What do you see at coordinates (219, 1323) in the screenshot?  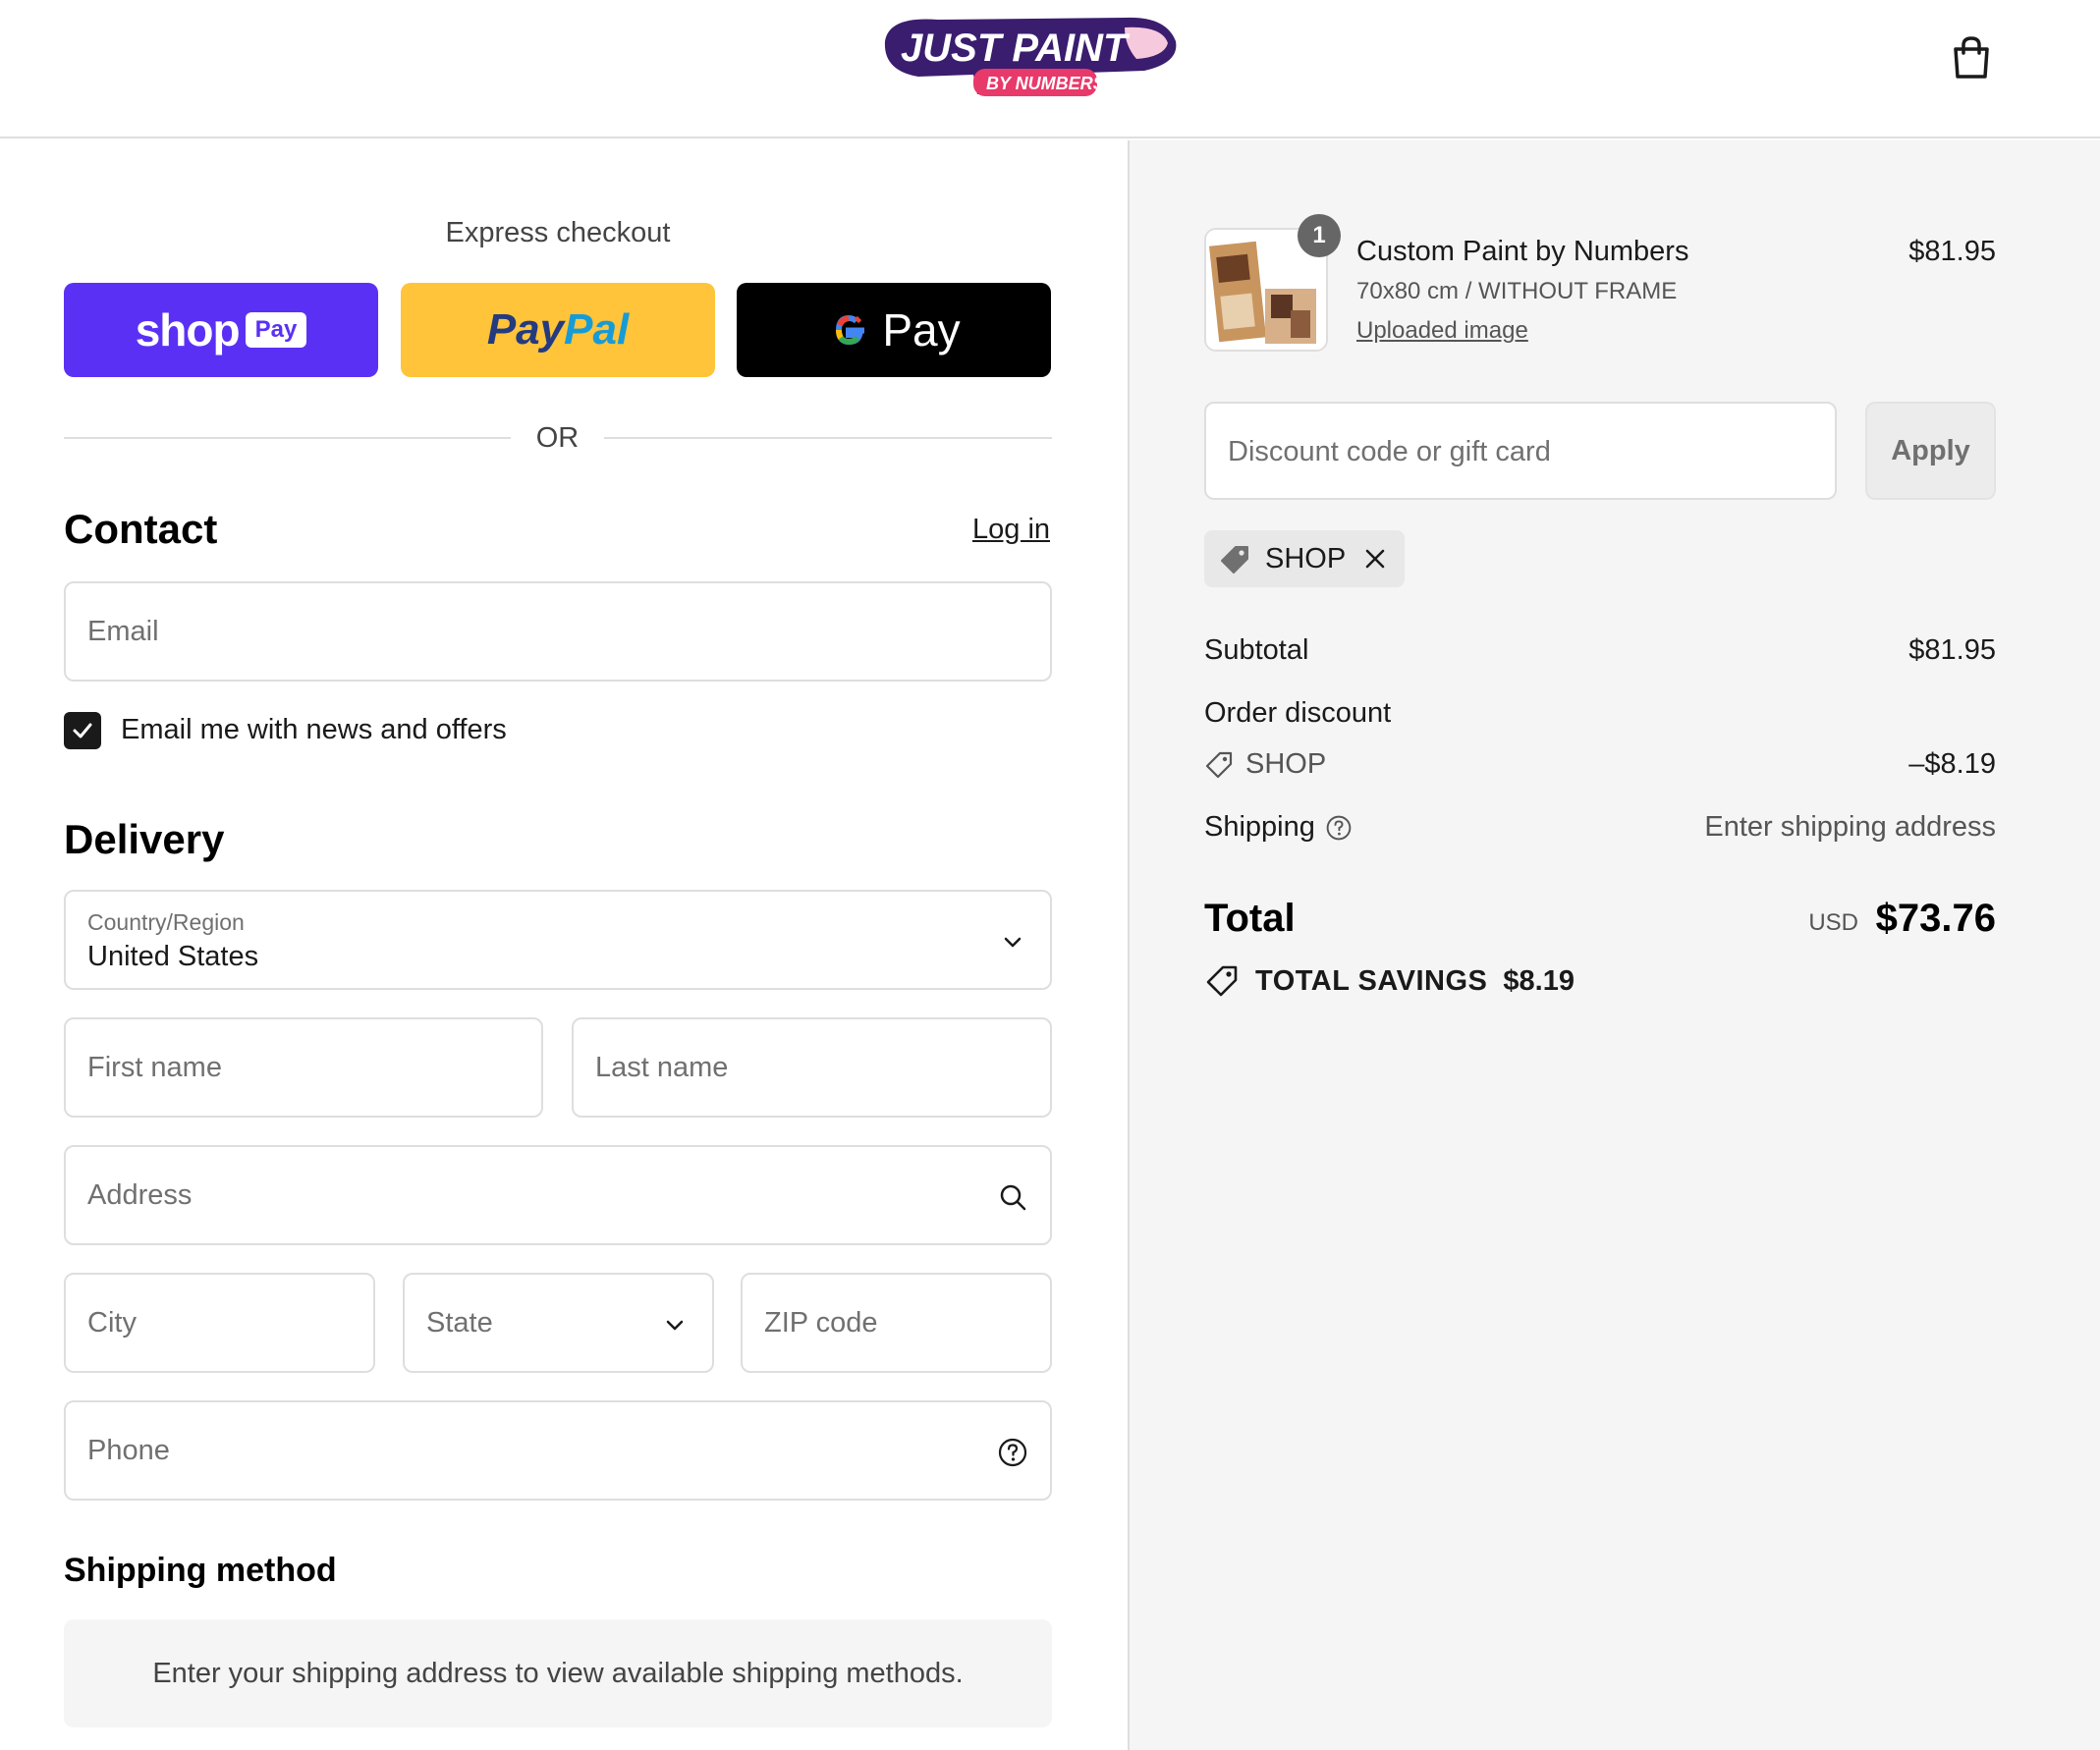 I see `city-field: City` at bounding box center [219, 1323].